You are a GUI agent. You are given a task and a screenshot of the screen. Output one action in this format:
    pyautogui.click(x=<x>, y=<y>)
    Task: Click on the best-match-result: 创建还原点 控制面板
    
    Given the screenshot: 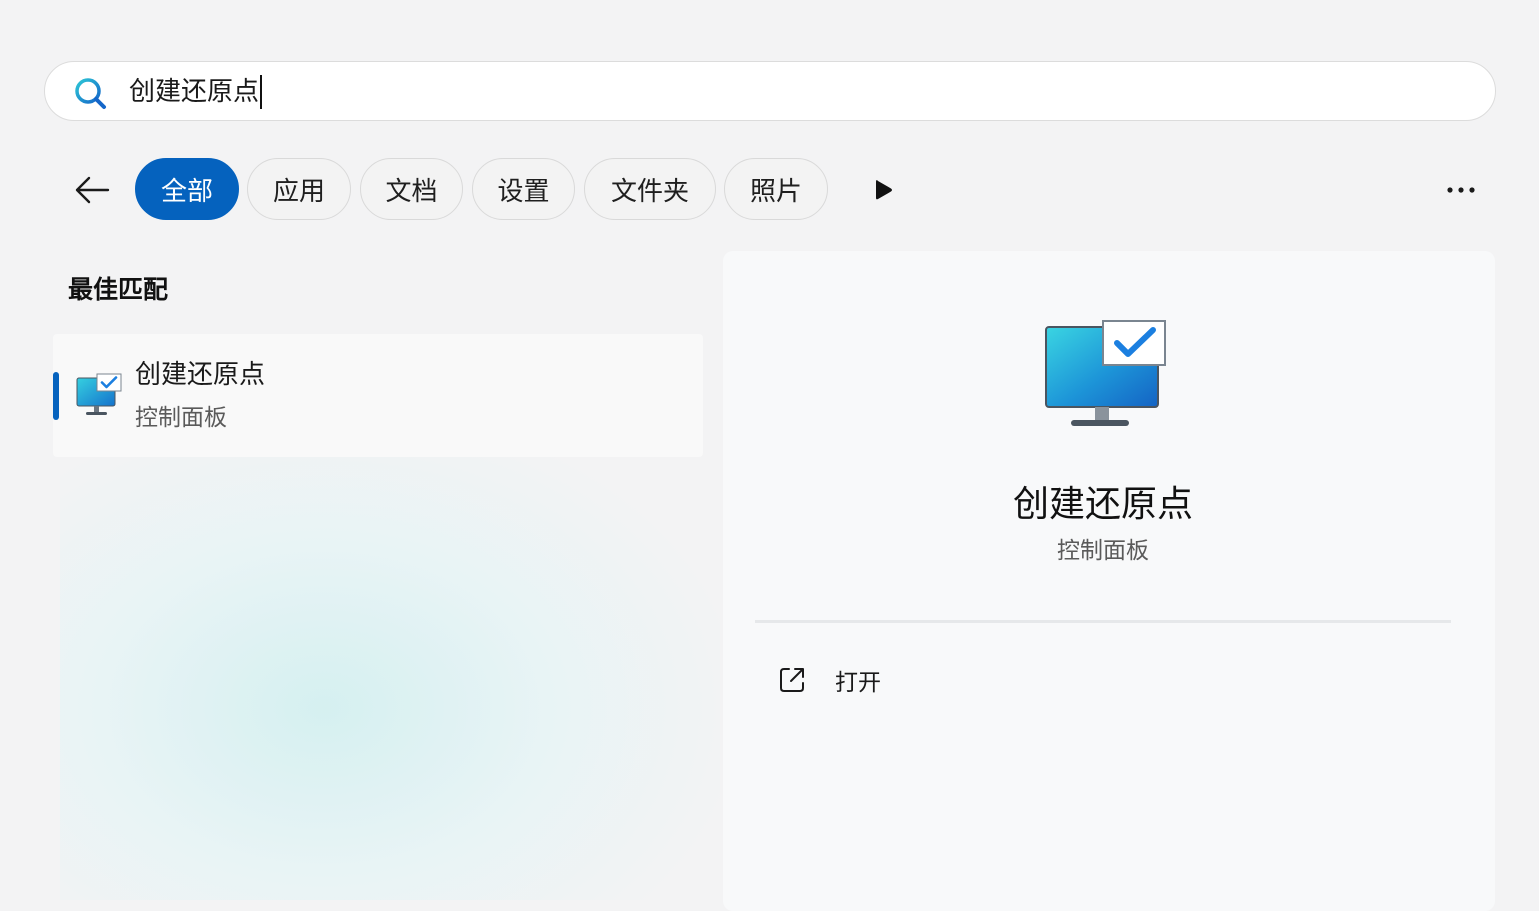 What is the action you would take?
    pyautogui.click(x=378, y=395)
    